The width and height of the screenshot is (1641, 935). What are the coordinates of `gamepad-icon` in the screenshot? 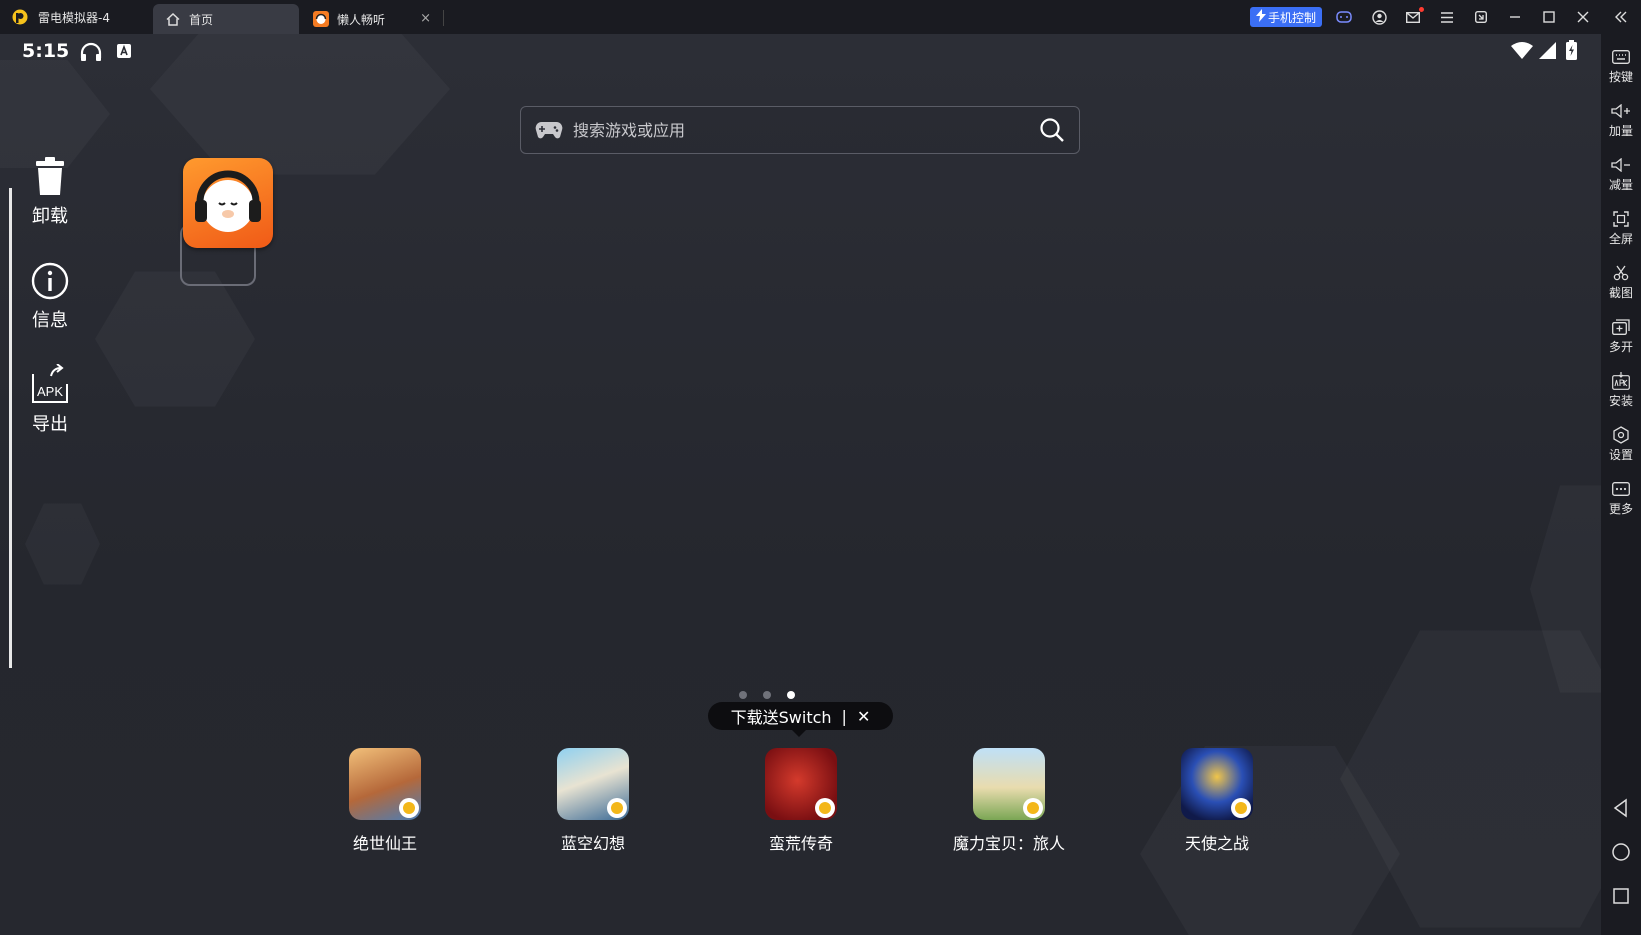 It's located at (1344, 17).